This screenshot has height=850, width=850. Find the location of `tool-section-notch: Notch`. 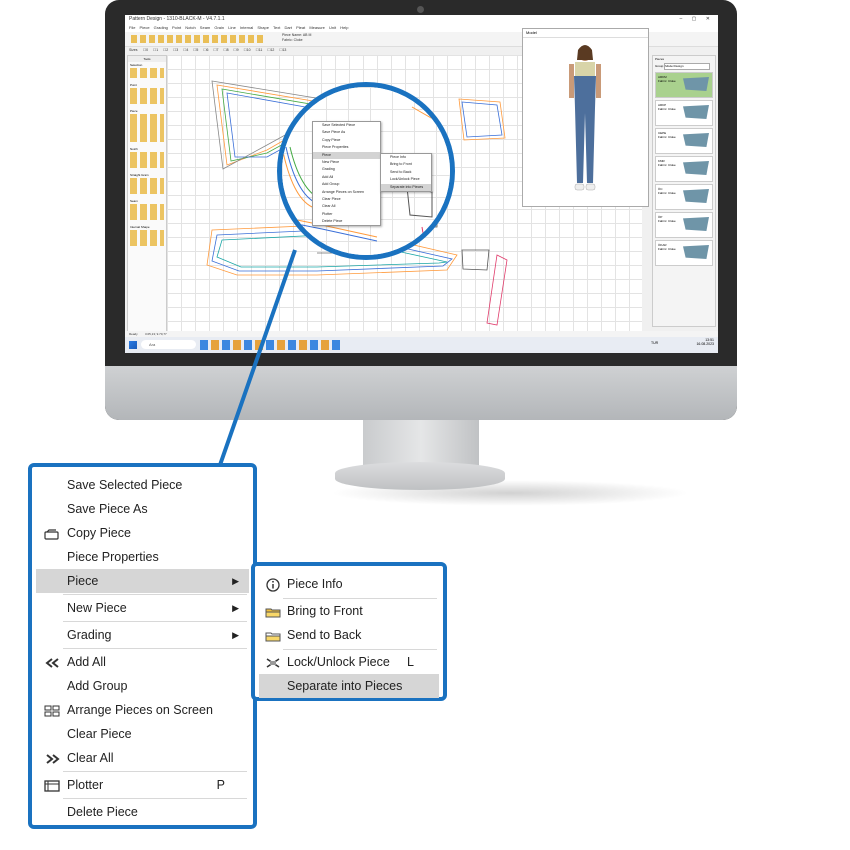

tool-section-notch: Notch is located at coordinates (147, 159).